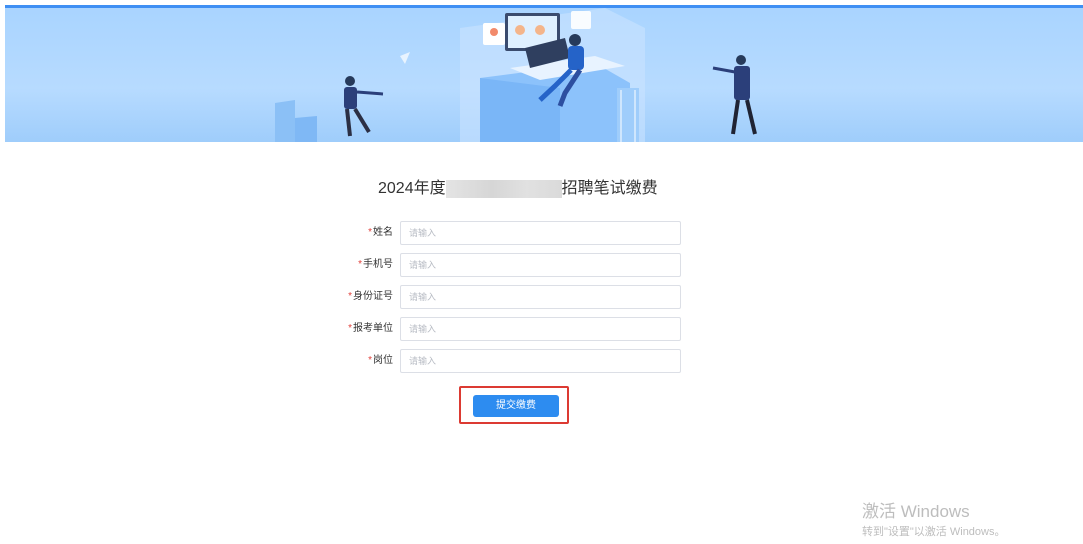  Describe the element at coordinates (383, 360) in the screenshot. I see `field-label-text: 岗位` at that location.